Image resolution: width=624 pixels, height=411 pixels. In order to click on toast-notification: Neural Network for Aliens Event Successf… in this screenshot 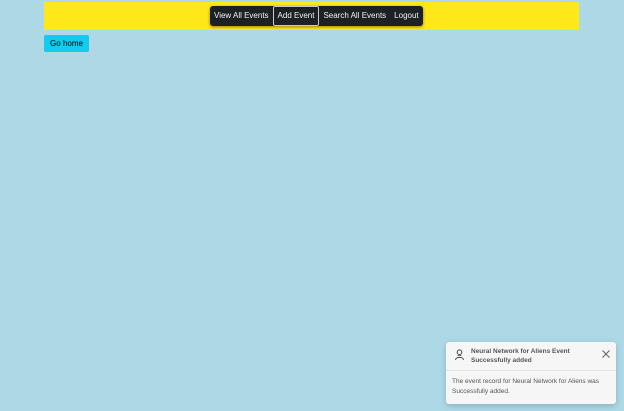, I will do `click(531, 373)`.